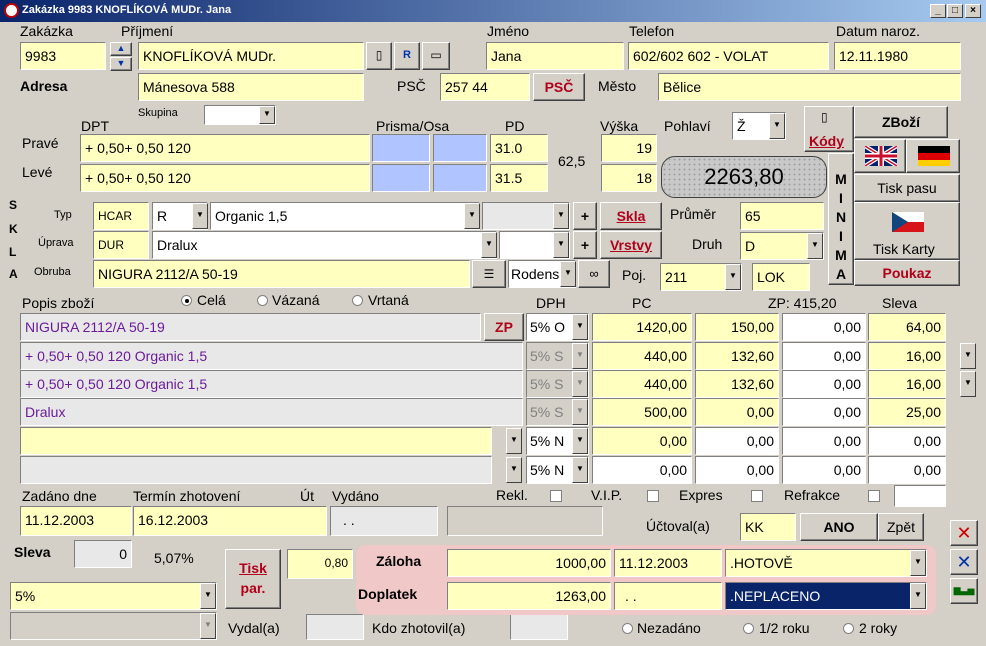  I want to click on item-popis-dropdown-icon, so click(514, 470).